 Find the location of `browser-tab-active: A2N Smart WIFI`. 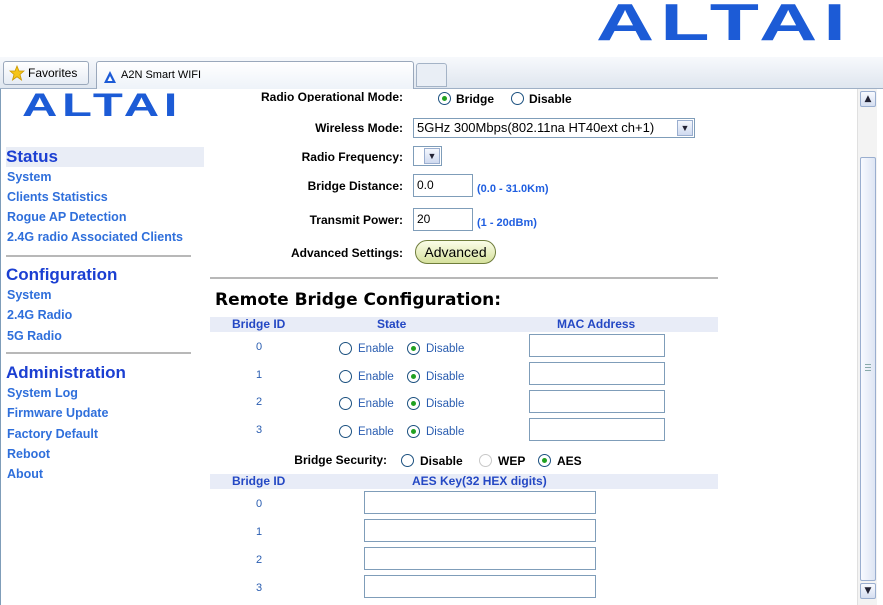

browser-tab-active: A2N Smart WIFI is located at coordinates (255, 75).